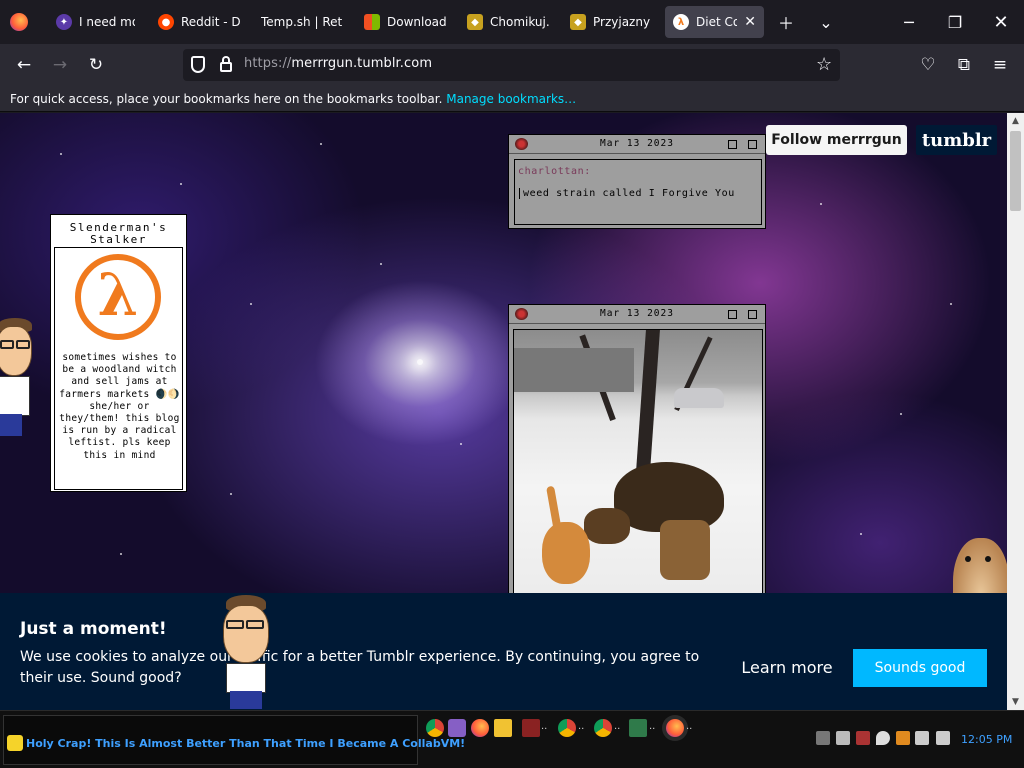 The image size is (1024, 768). Describe the element at coordinates (920, 668) in the screenshot. I see `sounds-good-button: Sounds good` at that location.